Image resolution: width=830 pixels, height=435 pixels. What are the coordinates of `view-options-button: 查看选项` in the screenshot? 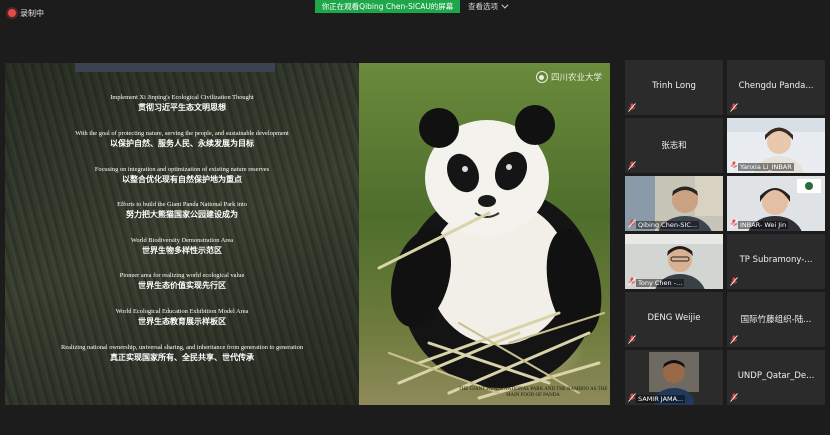 It's located at (488, 6).